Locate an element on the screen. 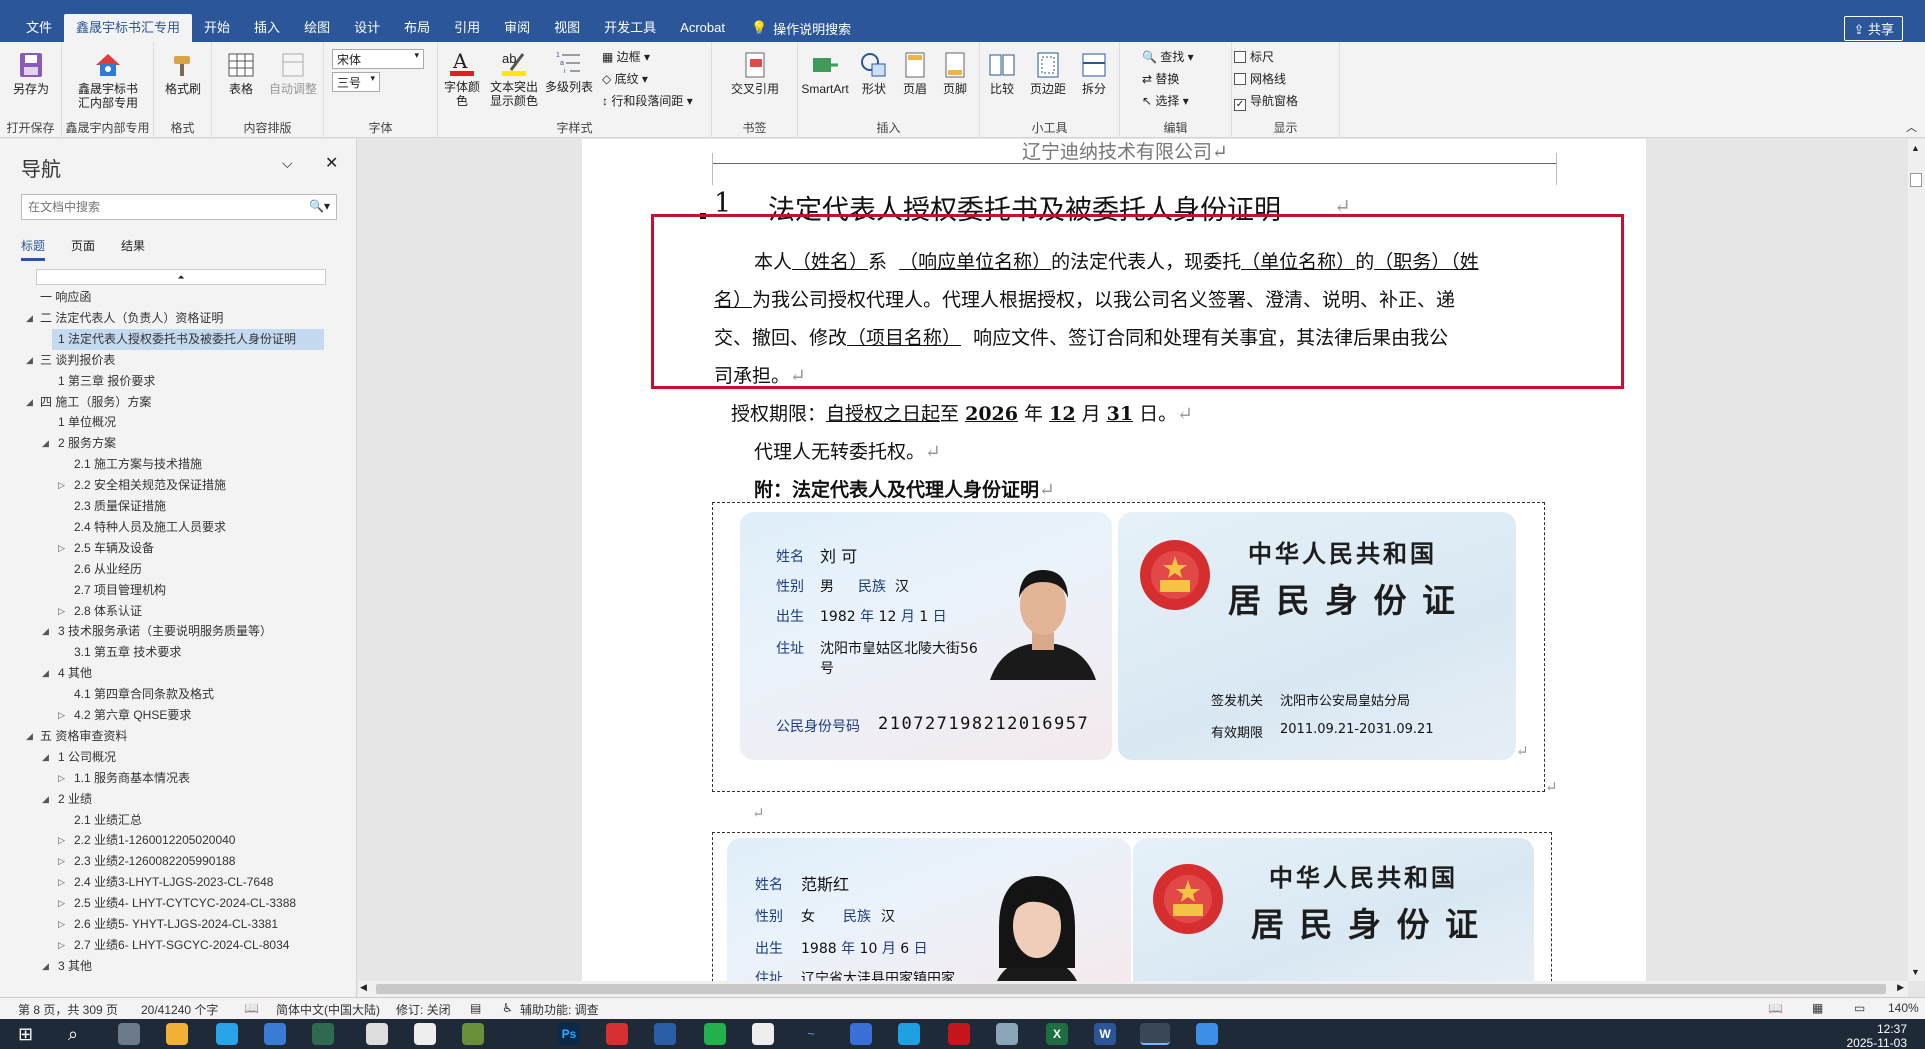  ruler-checkbox: 标尺 is located at coordinates (1254, 56).